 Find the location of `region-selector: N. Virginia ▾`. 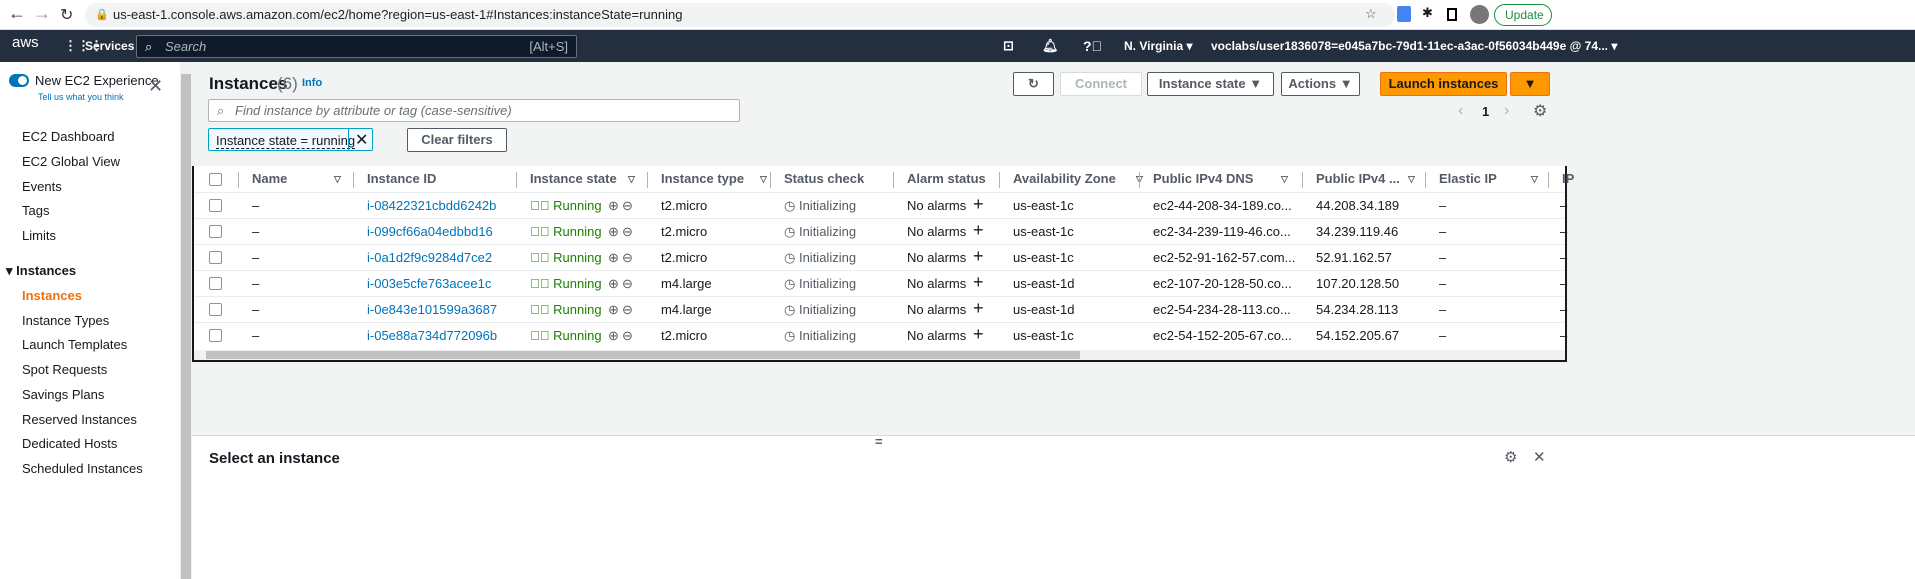

region-selector: N. Virginia ▾ is located at coordinates (1158, 46).